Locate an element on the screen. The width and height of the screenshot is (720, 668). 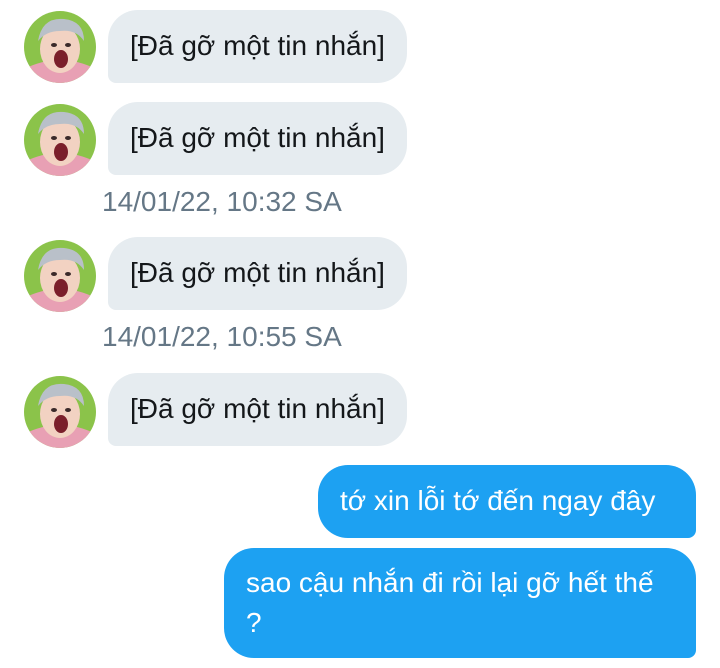
message-text: tớ xin lỗi tớ đến ngay đây is located at coordinates (498, 500).